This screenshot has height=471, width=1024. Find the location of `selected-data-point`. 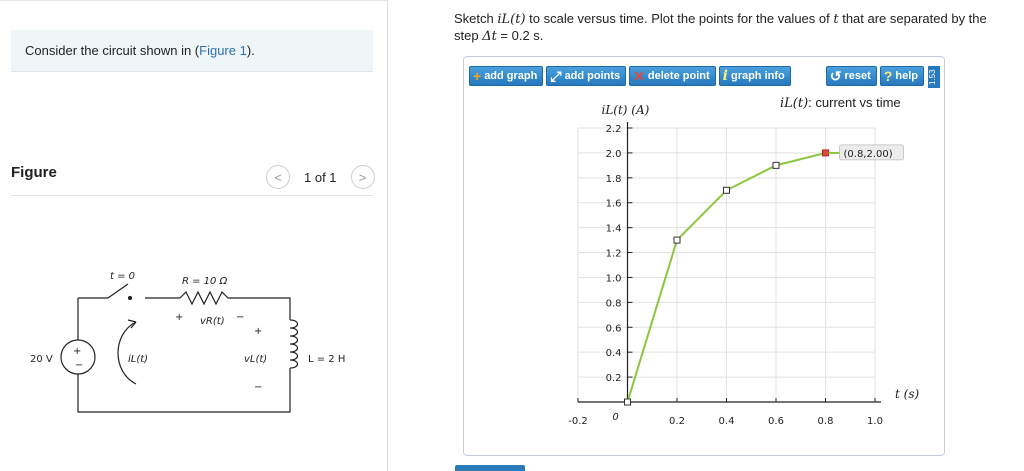

selected-data-point is located at coordinates (825, 153).